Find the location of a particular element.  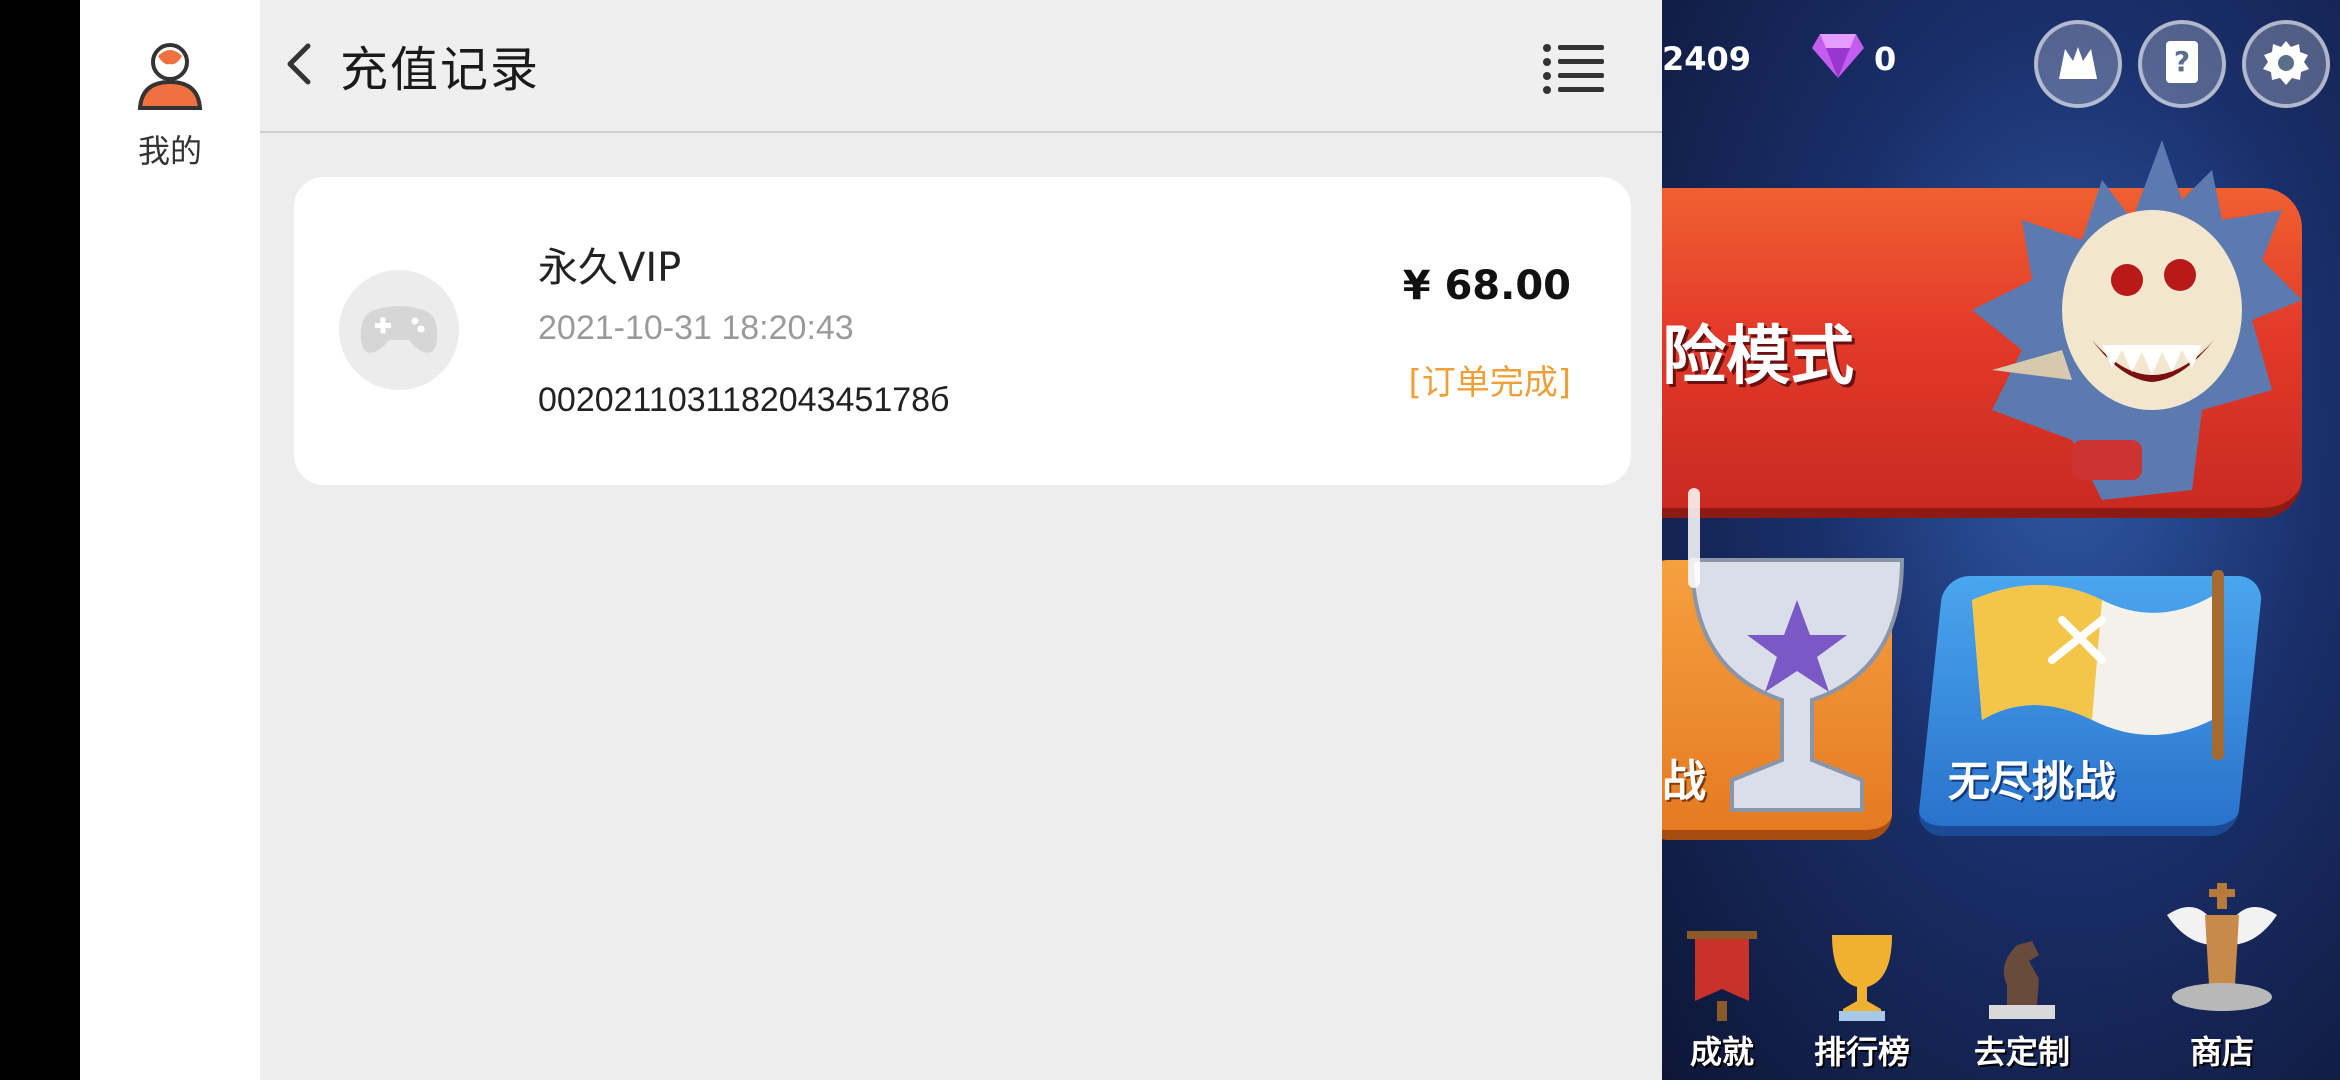

flag-icon is located at coordinates (2098, 665).